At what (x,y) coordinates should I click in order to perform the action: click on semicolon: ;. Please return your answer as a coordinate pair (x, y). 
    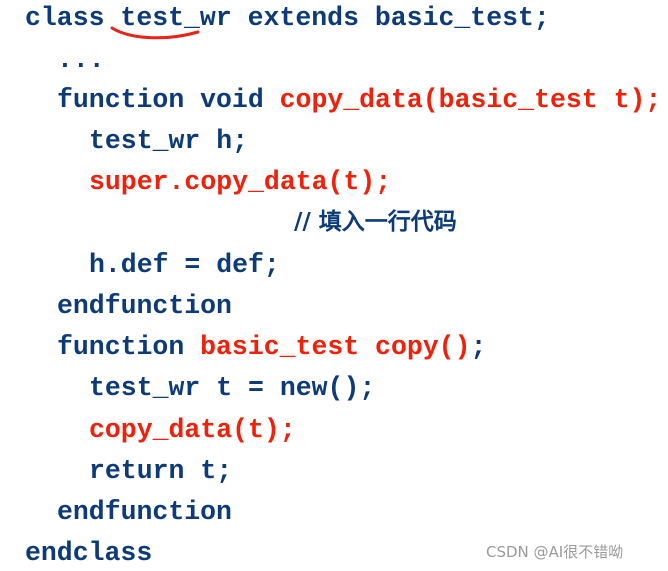
    Looking at the image, I should click on (478, 347).